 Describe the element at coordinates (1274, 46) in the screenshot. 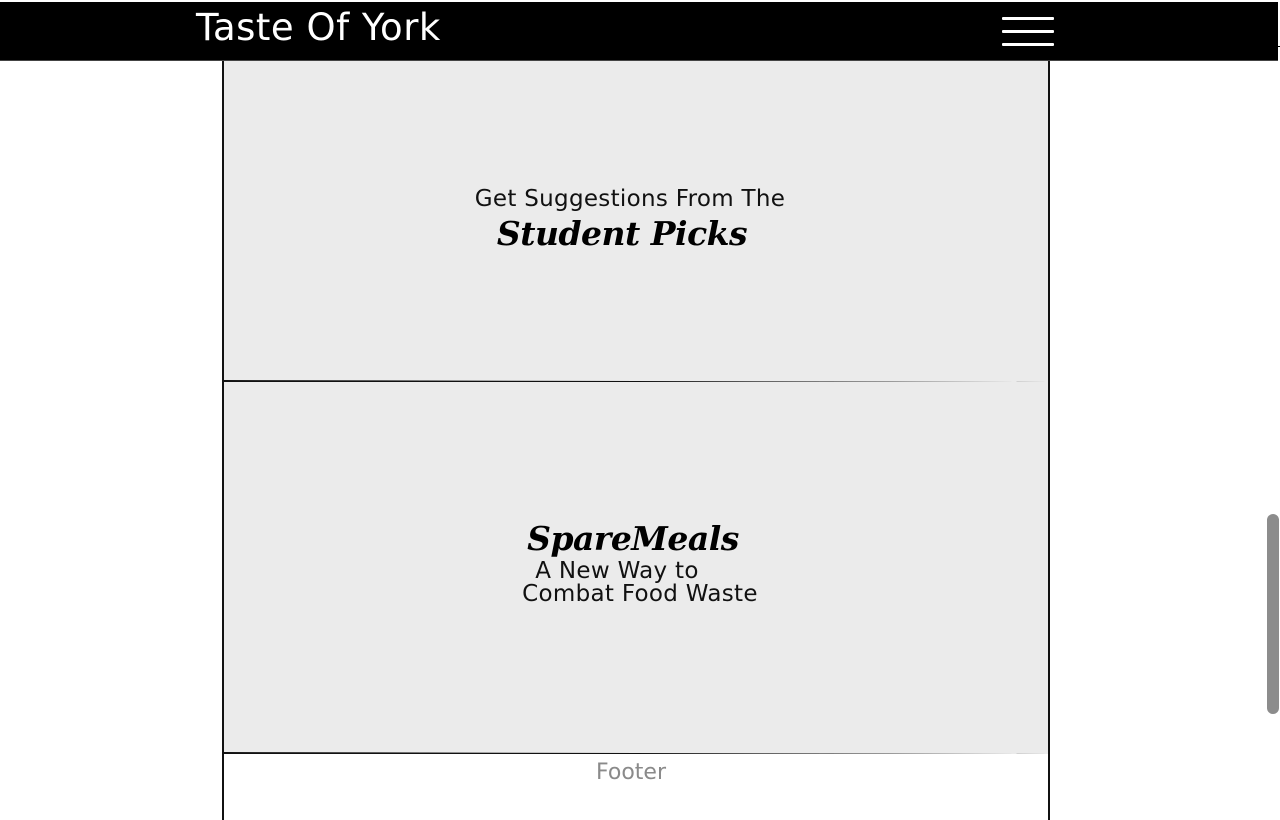

I see `header-edge-mark` at that location.